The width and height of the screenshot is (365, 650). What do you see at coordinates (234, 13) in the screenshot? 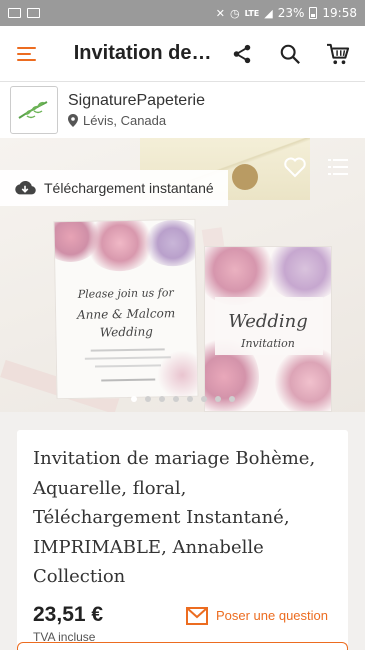
I see `alarm-icon: ◷` at bounding box center [234, 13].